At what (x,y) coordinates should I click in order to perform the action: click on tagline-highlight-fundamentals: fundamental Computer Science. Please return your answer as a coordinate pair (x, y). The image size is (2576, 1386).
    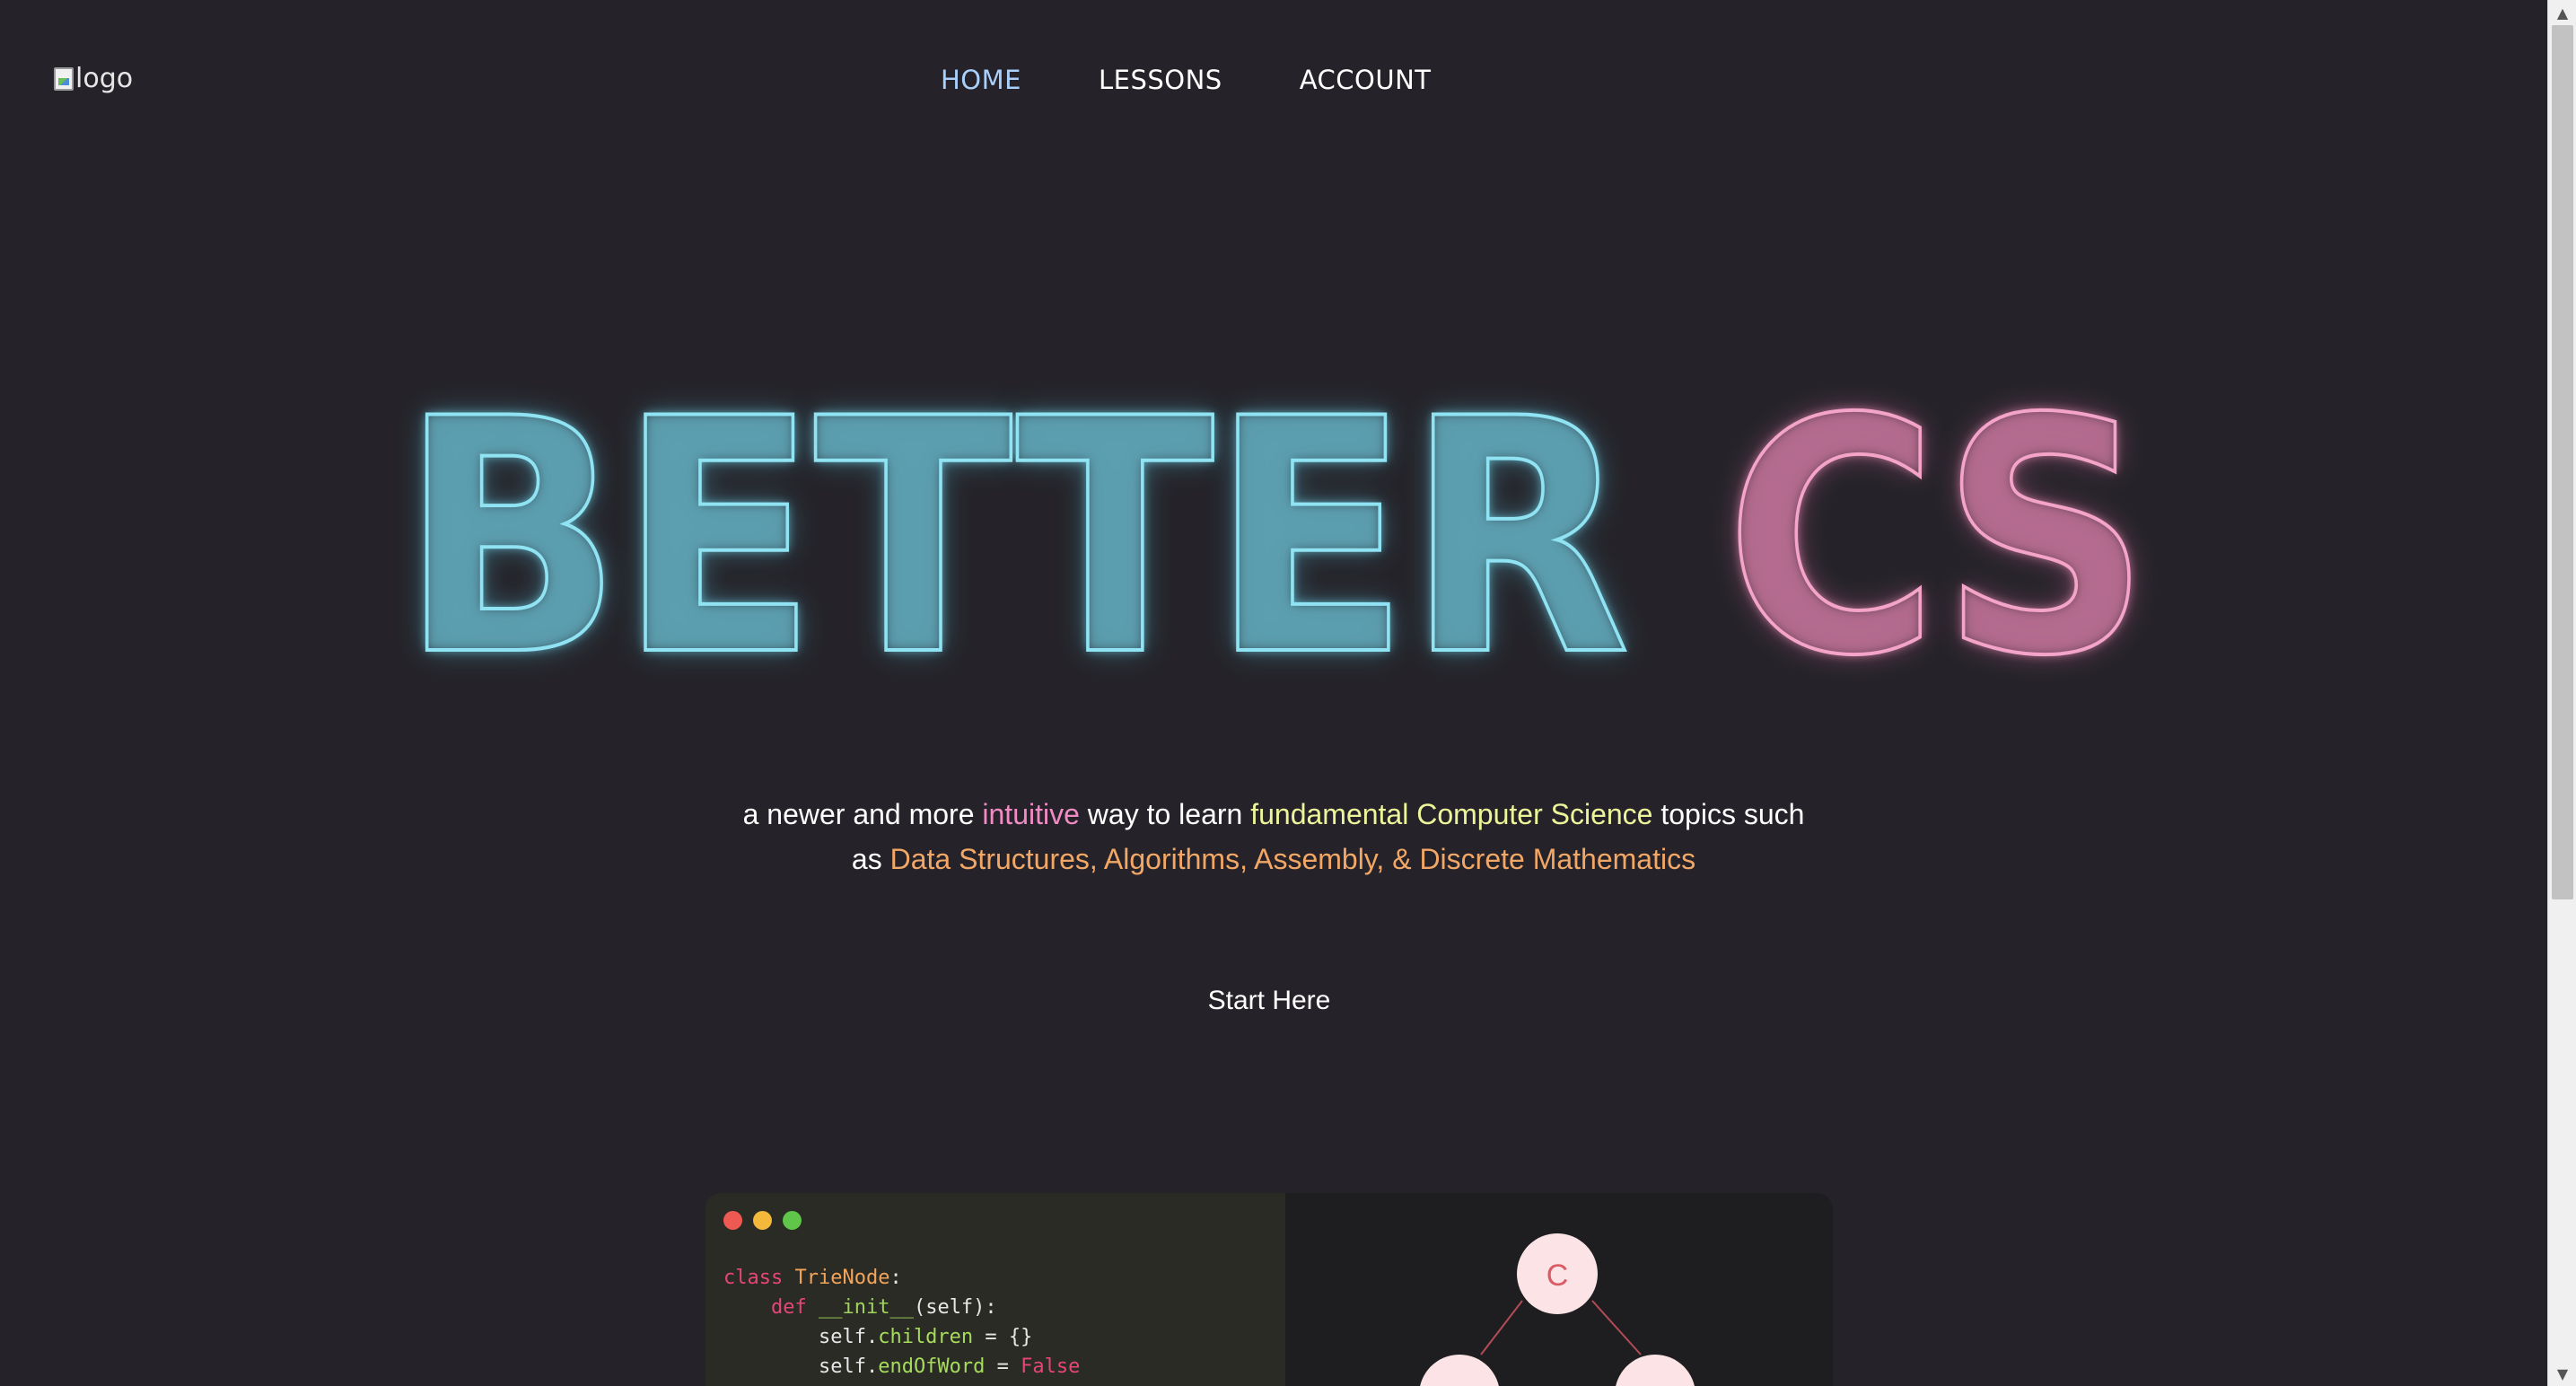
    Looking at the image, I should click on (1451, 814).